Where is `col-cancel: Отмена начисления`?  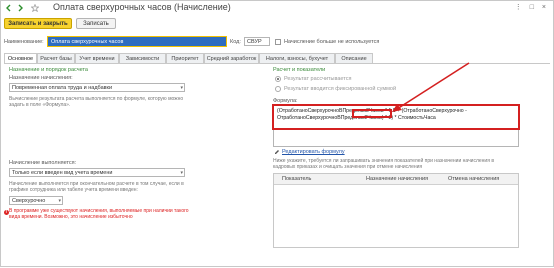
col-cancel: Отмена начисления is located at coordinates (474, 179).